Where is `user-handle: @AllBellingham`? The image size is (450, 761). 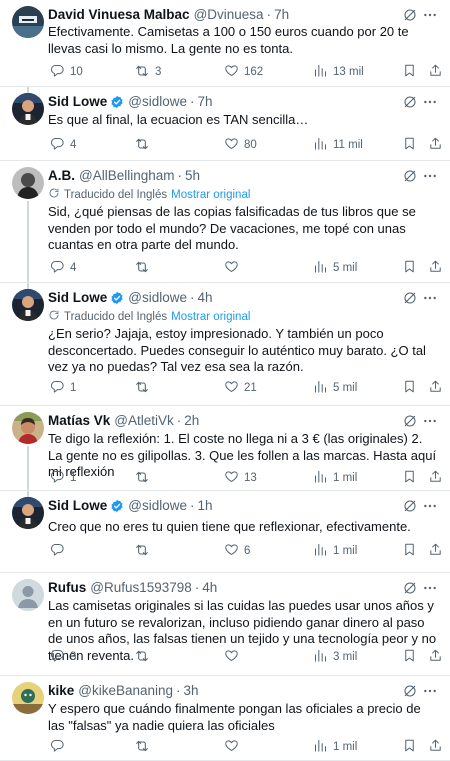
user-handle: @AllBellingham is located at coordinates (127, 176).